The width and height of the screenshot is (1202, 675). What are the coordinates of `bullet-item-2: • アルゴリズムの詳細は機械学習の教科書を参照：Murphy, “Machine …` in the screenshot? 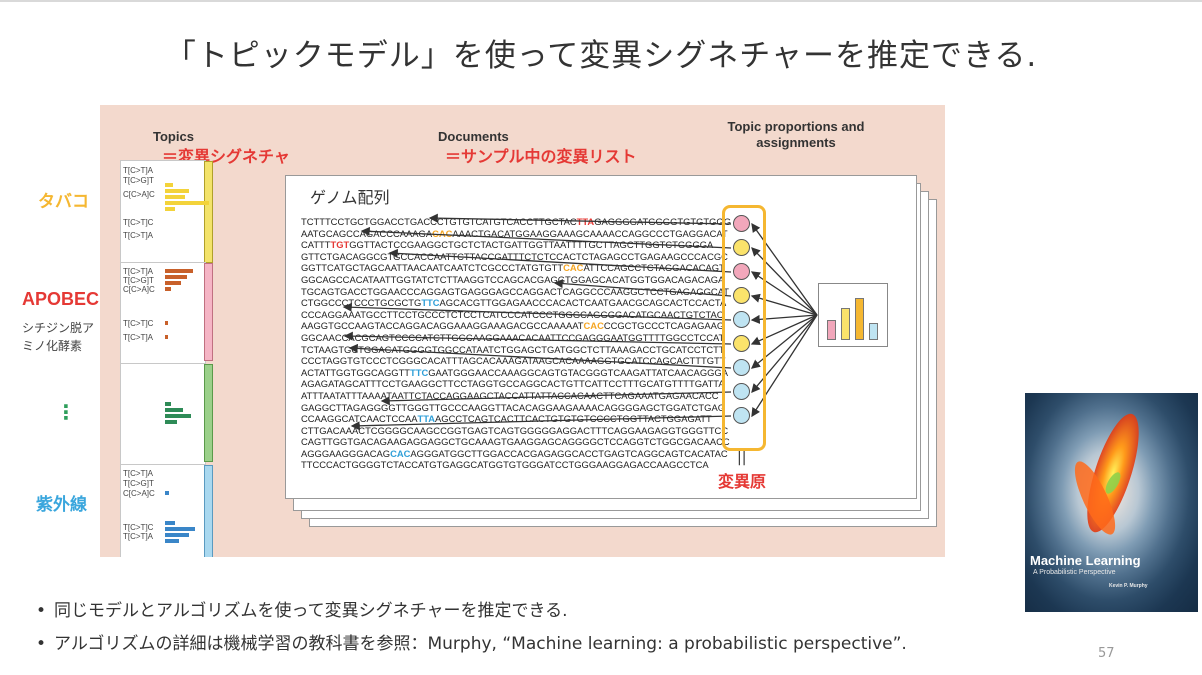 It's located at (471, 641).